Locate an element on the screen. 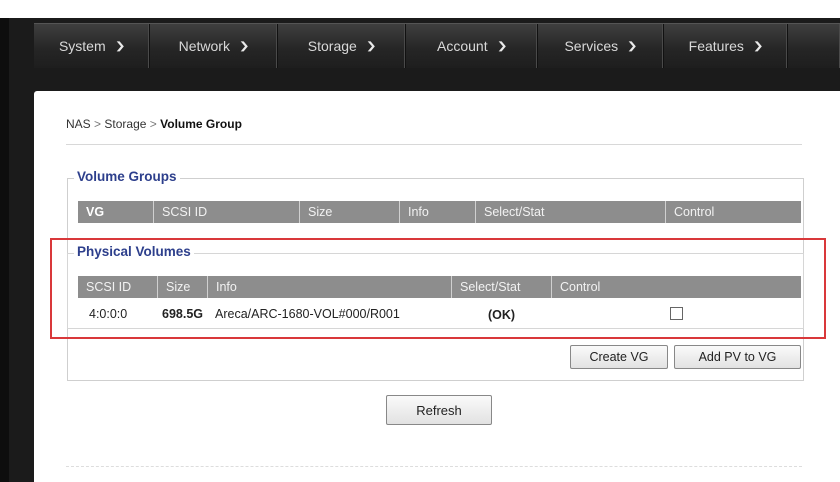  nav-features-label: Features is located at coordinates (716, 46).